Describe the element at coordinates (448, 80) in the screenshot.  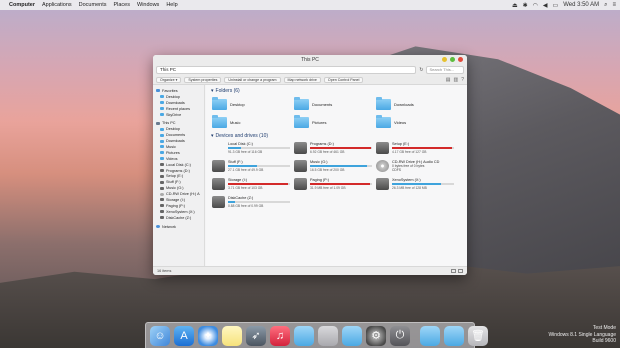
I see `view-options-icon: ▤` at that location.